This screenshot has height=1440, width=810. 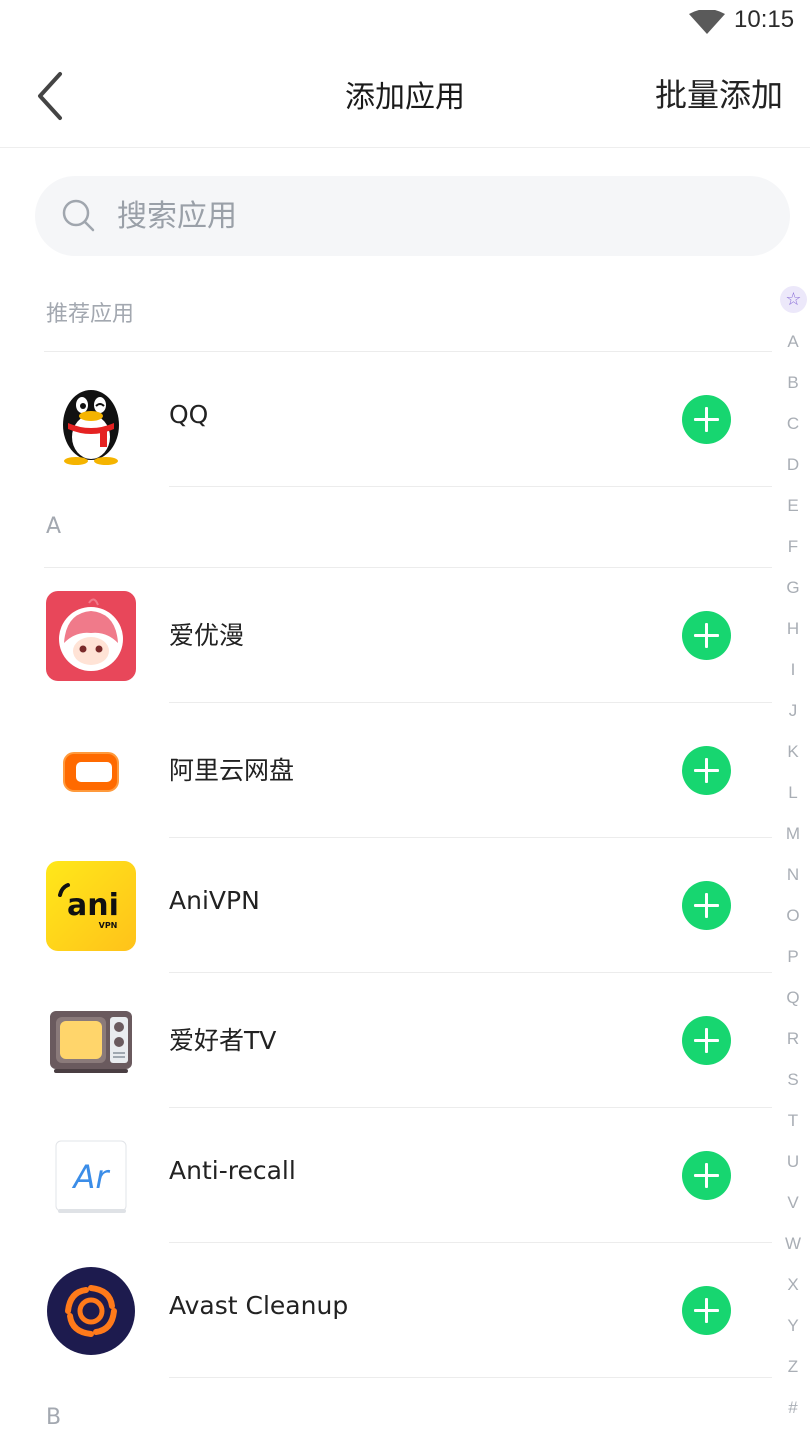 I want to click on index-letter-n: N, so click(x=793, y=875).